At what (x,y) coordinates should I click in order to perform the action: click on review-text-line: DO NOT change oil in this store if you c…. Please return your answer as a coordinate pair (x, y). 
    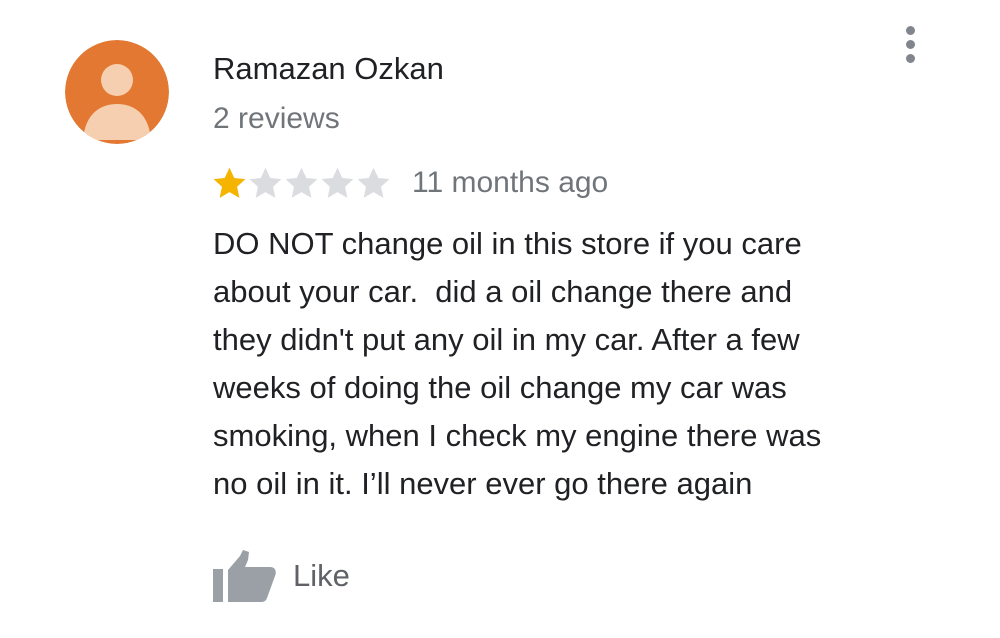
    Looking at the image, I should click on (507, 243).